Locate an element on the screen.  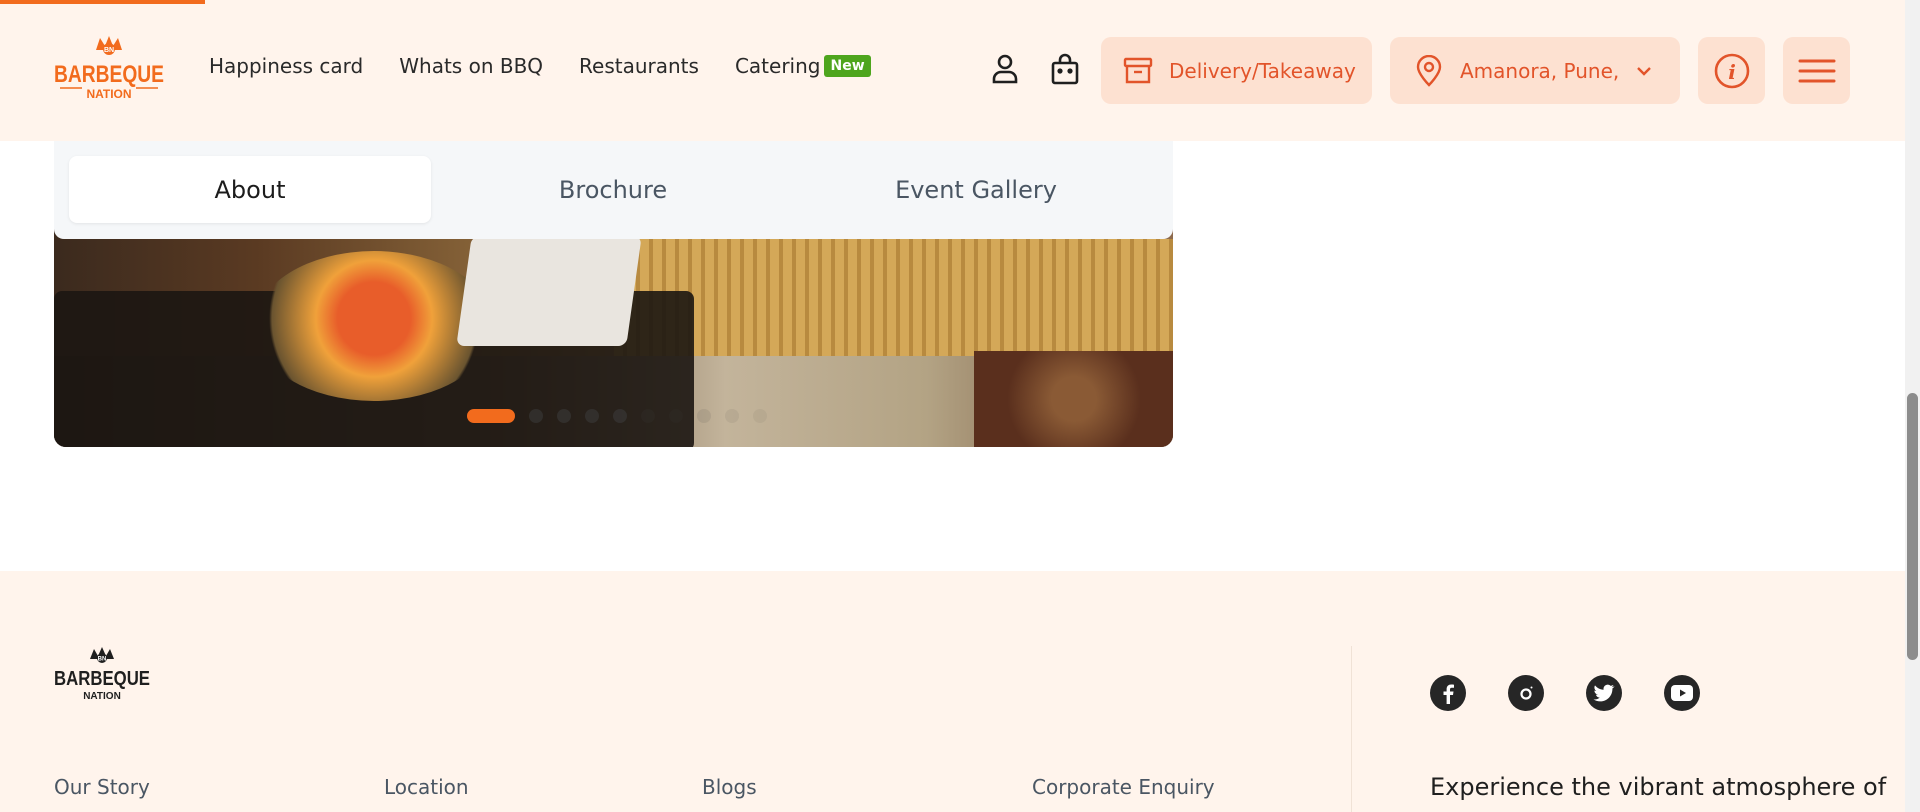
footer-tagline: Experience the vibrant atmosphere of is located at coordinates (1658, 787).